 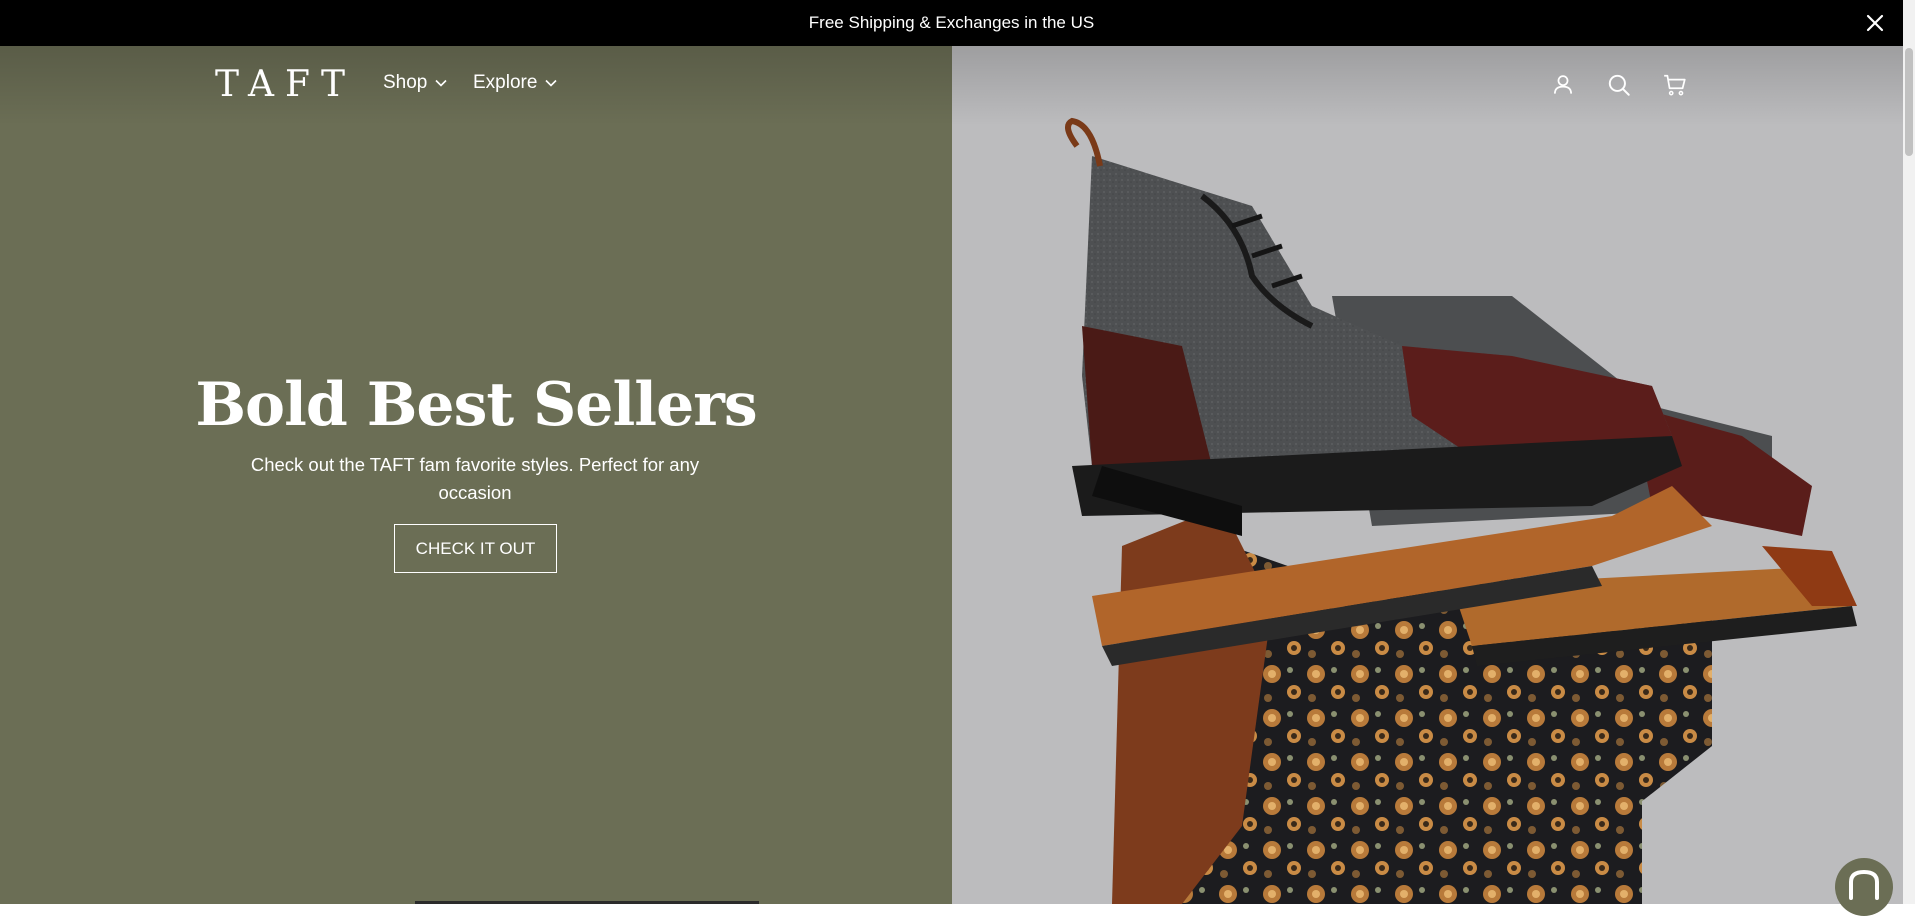 I want to click on check-it-out-button: CHECK IT OUT, so click(x=475, y=548).